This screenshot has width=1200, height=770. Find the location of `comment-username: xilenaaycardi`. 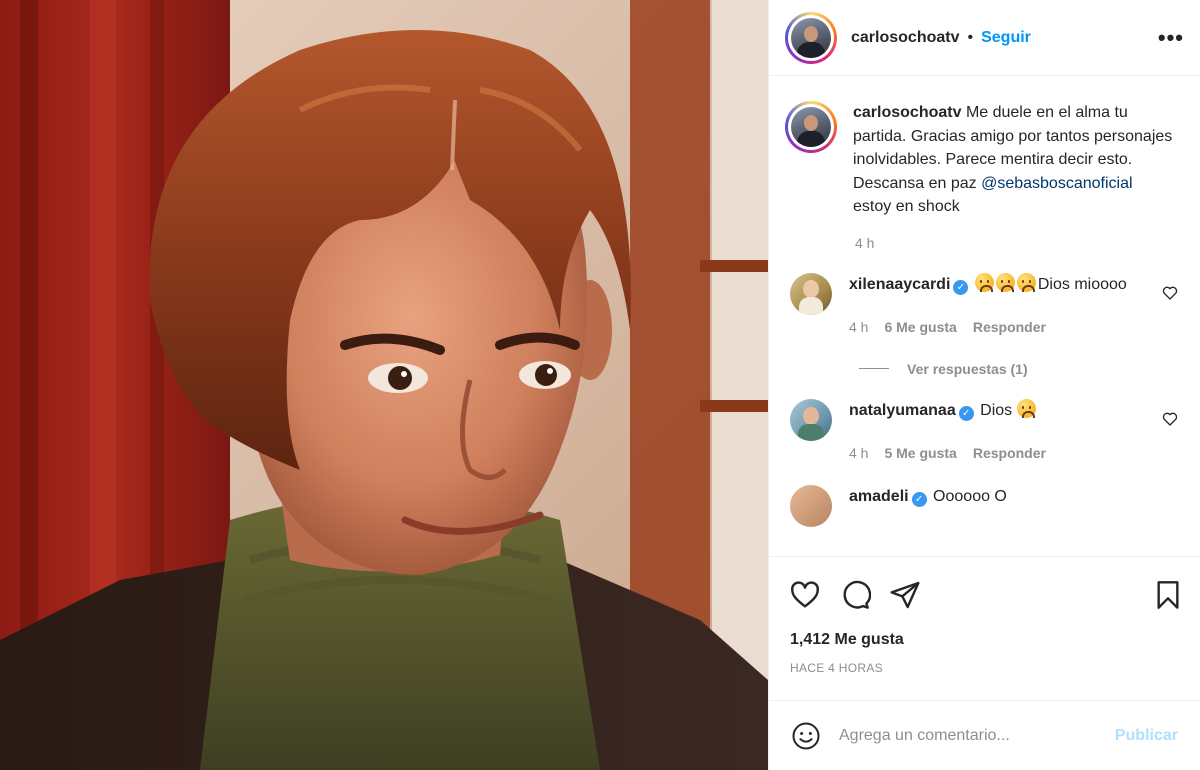

comment-username: xilenaaycardi is located at coordinates (899, 284).